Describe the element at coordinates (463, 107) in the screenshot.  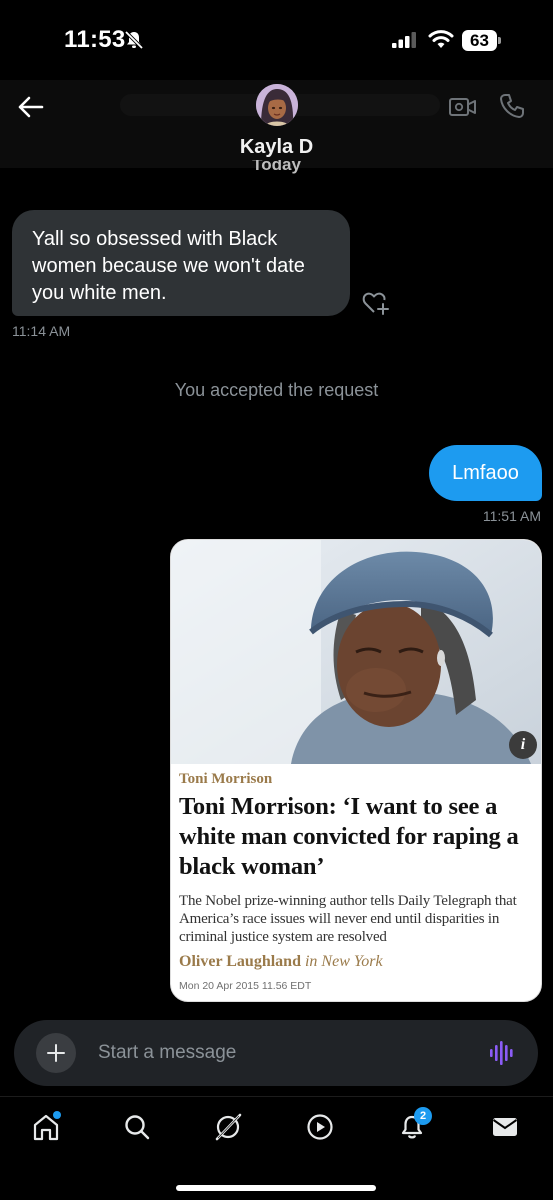
I see `video-call-button` at that location.